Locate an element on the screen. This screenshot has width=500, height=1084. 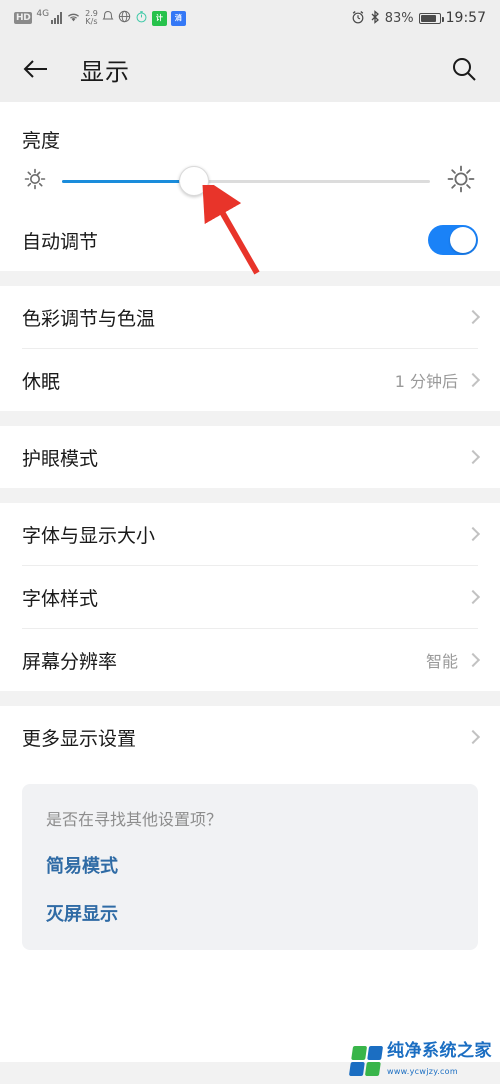
app-badge-green-icon: 计 is located at coordinates (159, 18).